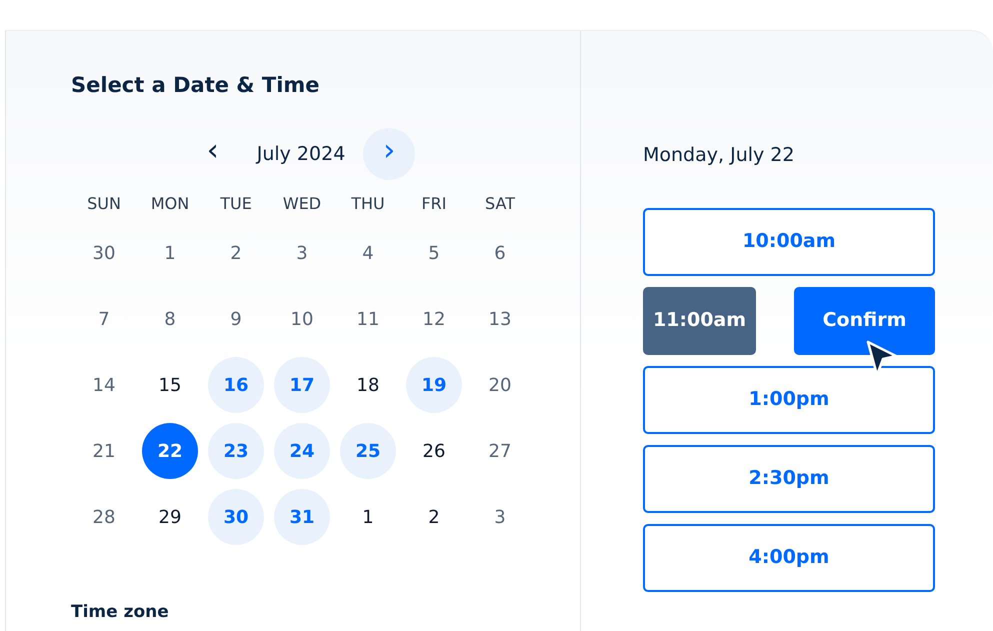 The image size is (993, 631). Describe the element at coordinates (434, 254) in the screenshot. I see `date-number: 5` at that location.